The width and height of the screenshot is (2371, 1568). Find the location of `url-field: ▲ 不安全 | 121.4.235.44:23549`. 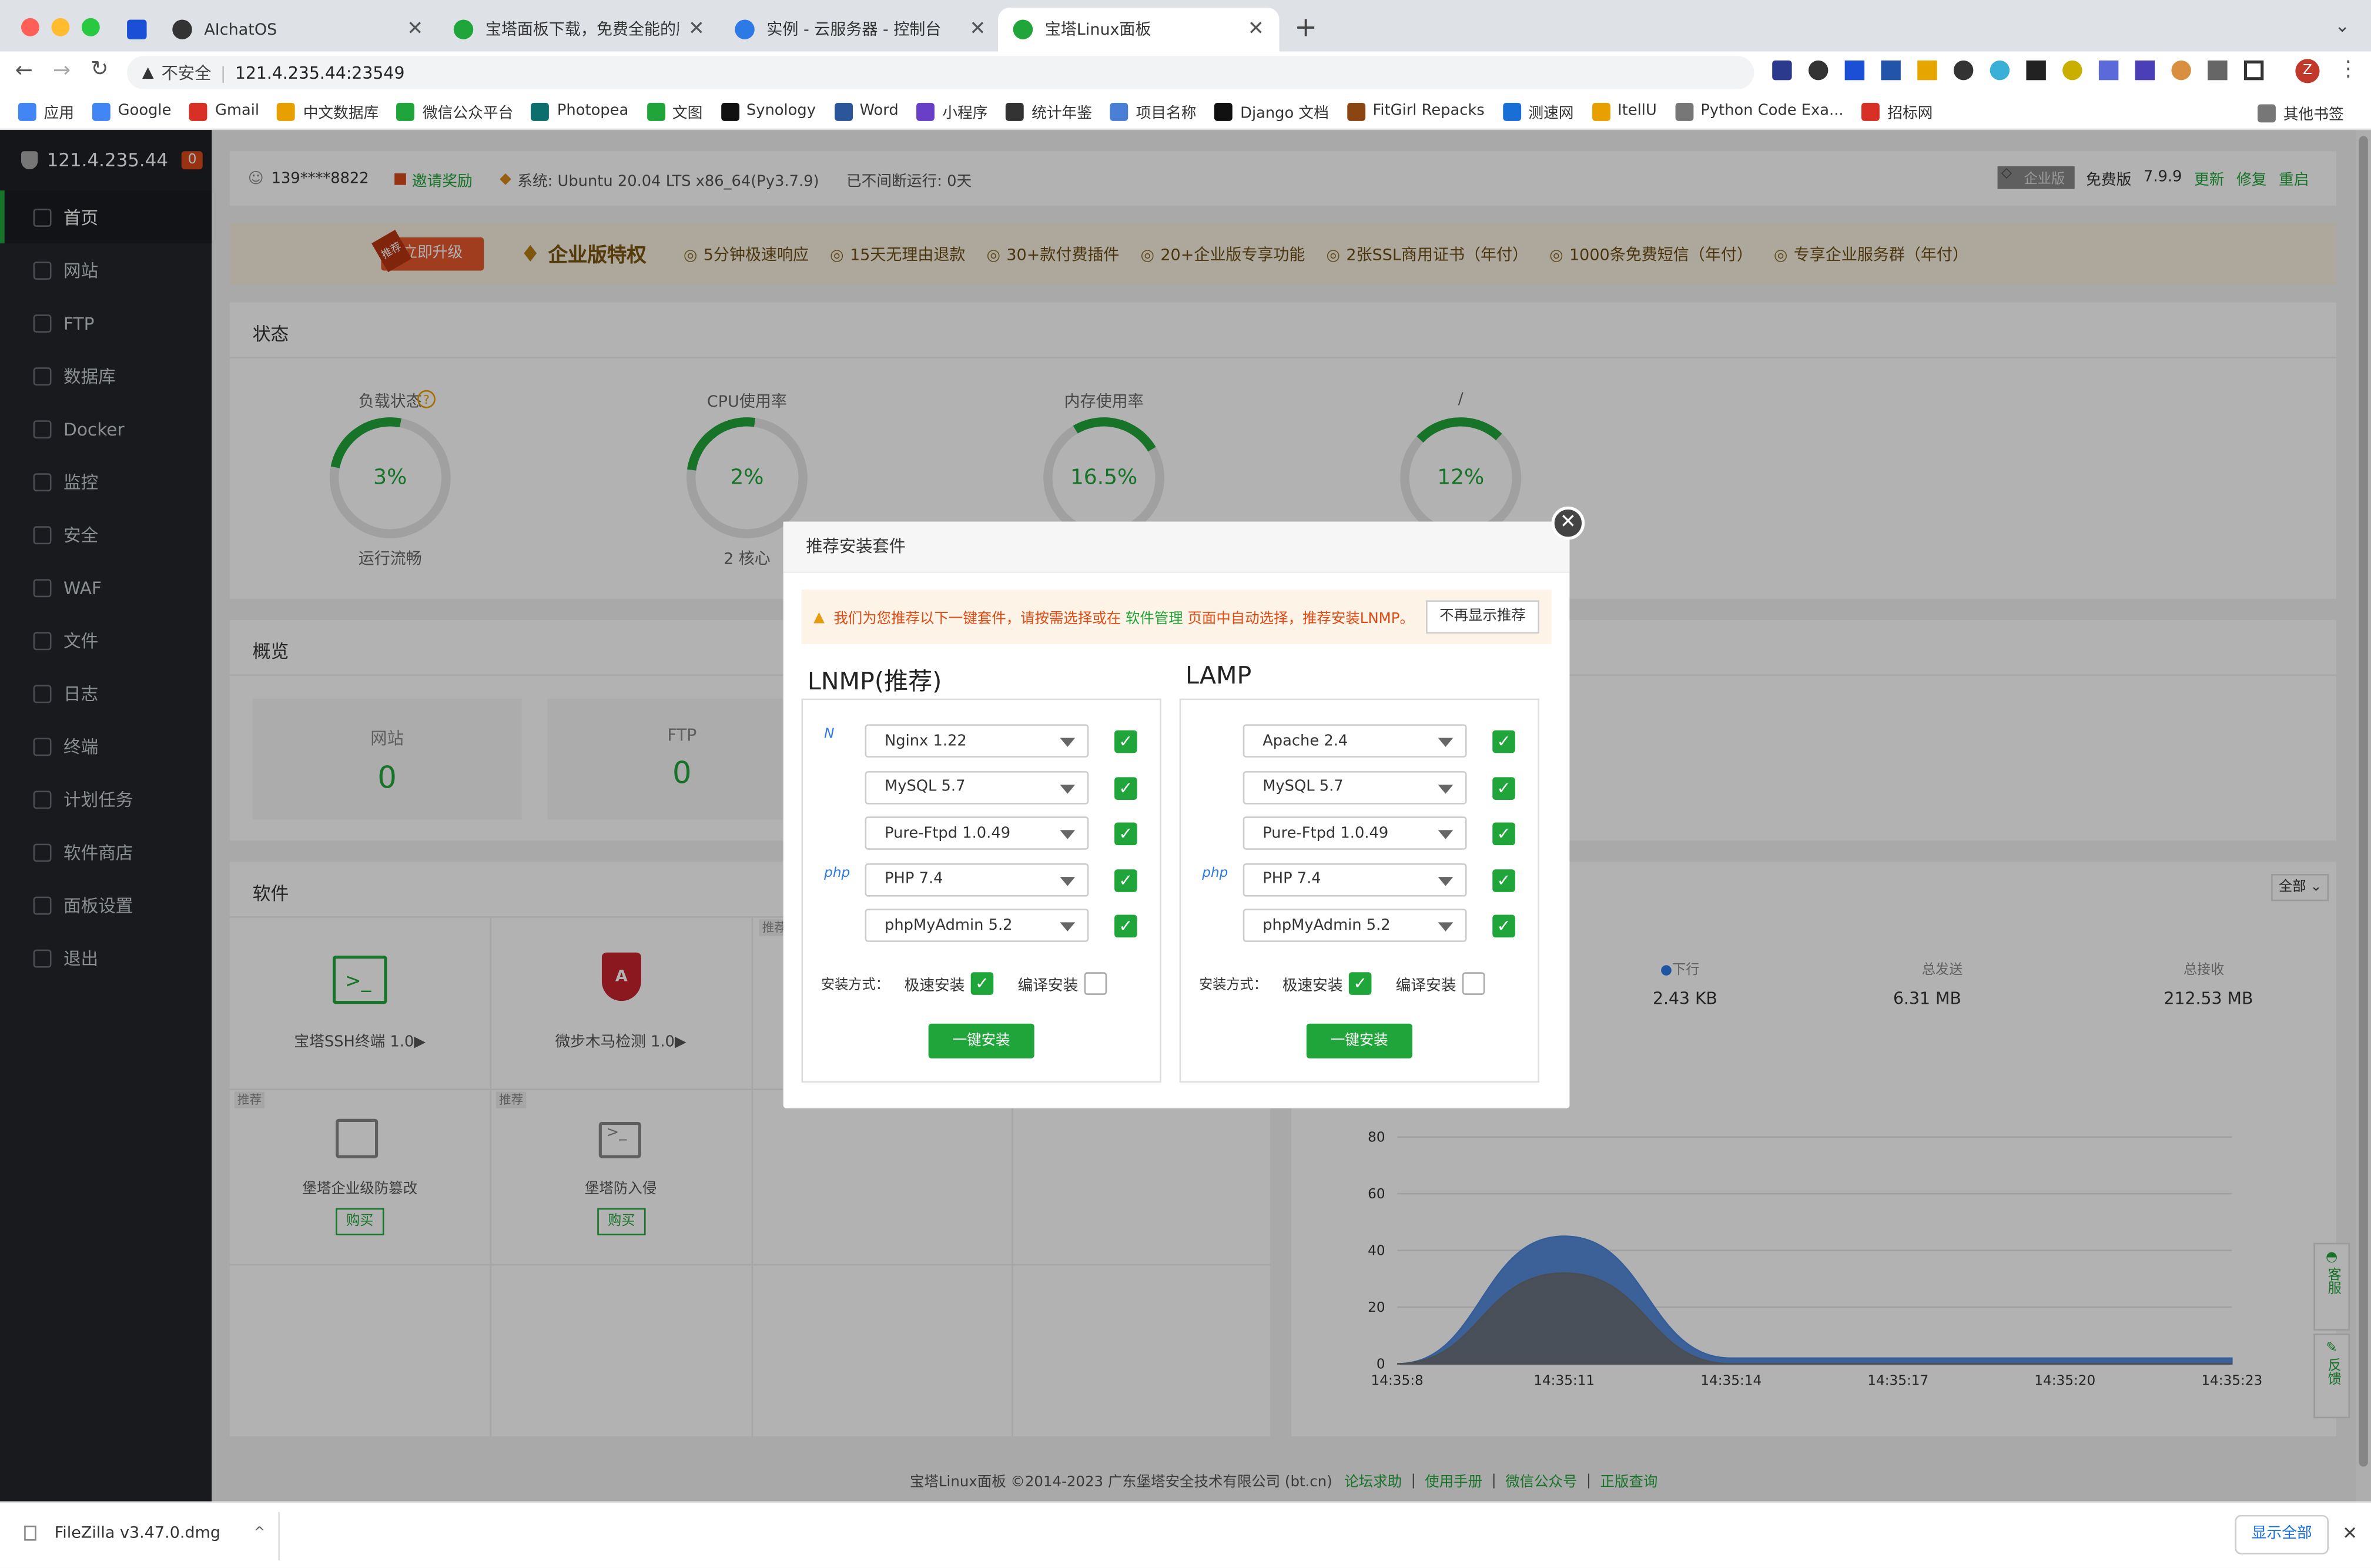

url-field: ▲ 不安全 | 121.4.235.44:23549 is located at coordinates (940, 72).